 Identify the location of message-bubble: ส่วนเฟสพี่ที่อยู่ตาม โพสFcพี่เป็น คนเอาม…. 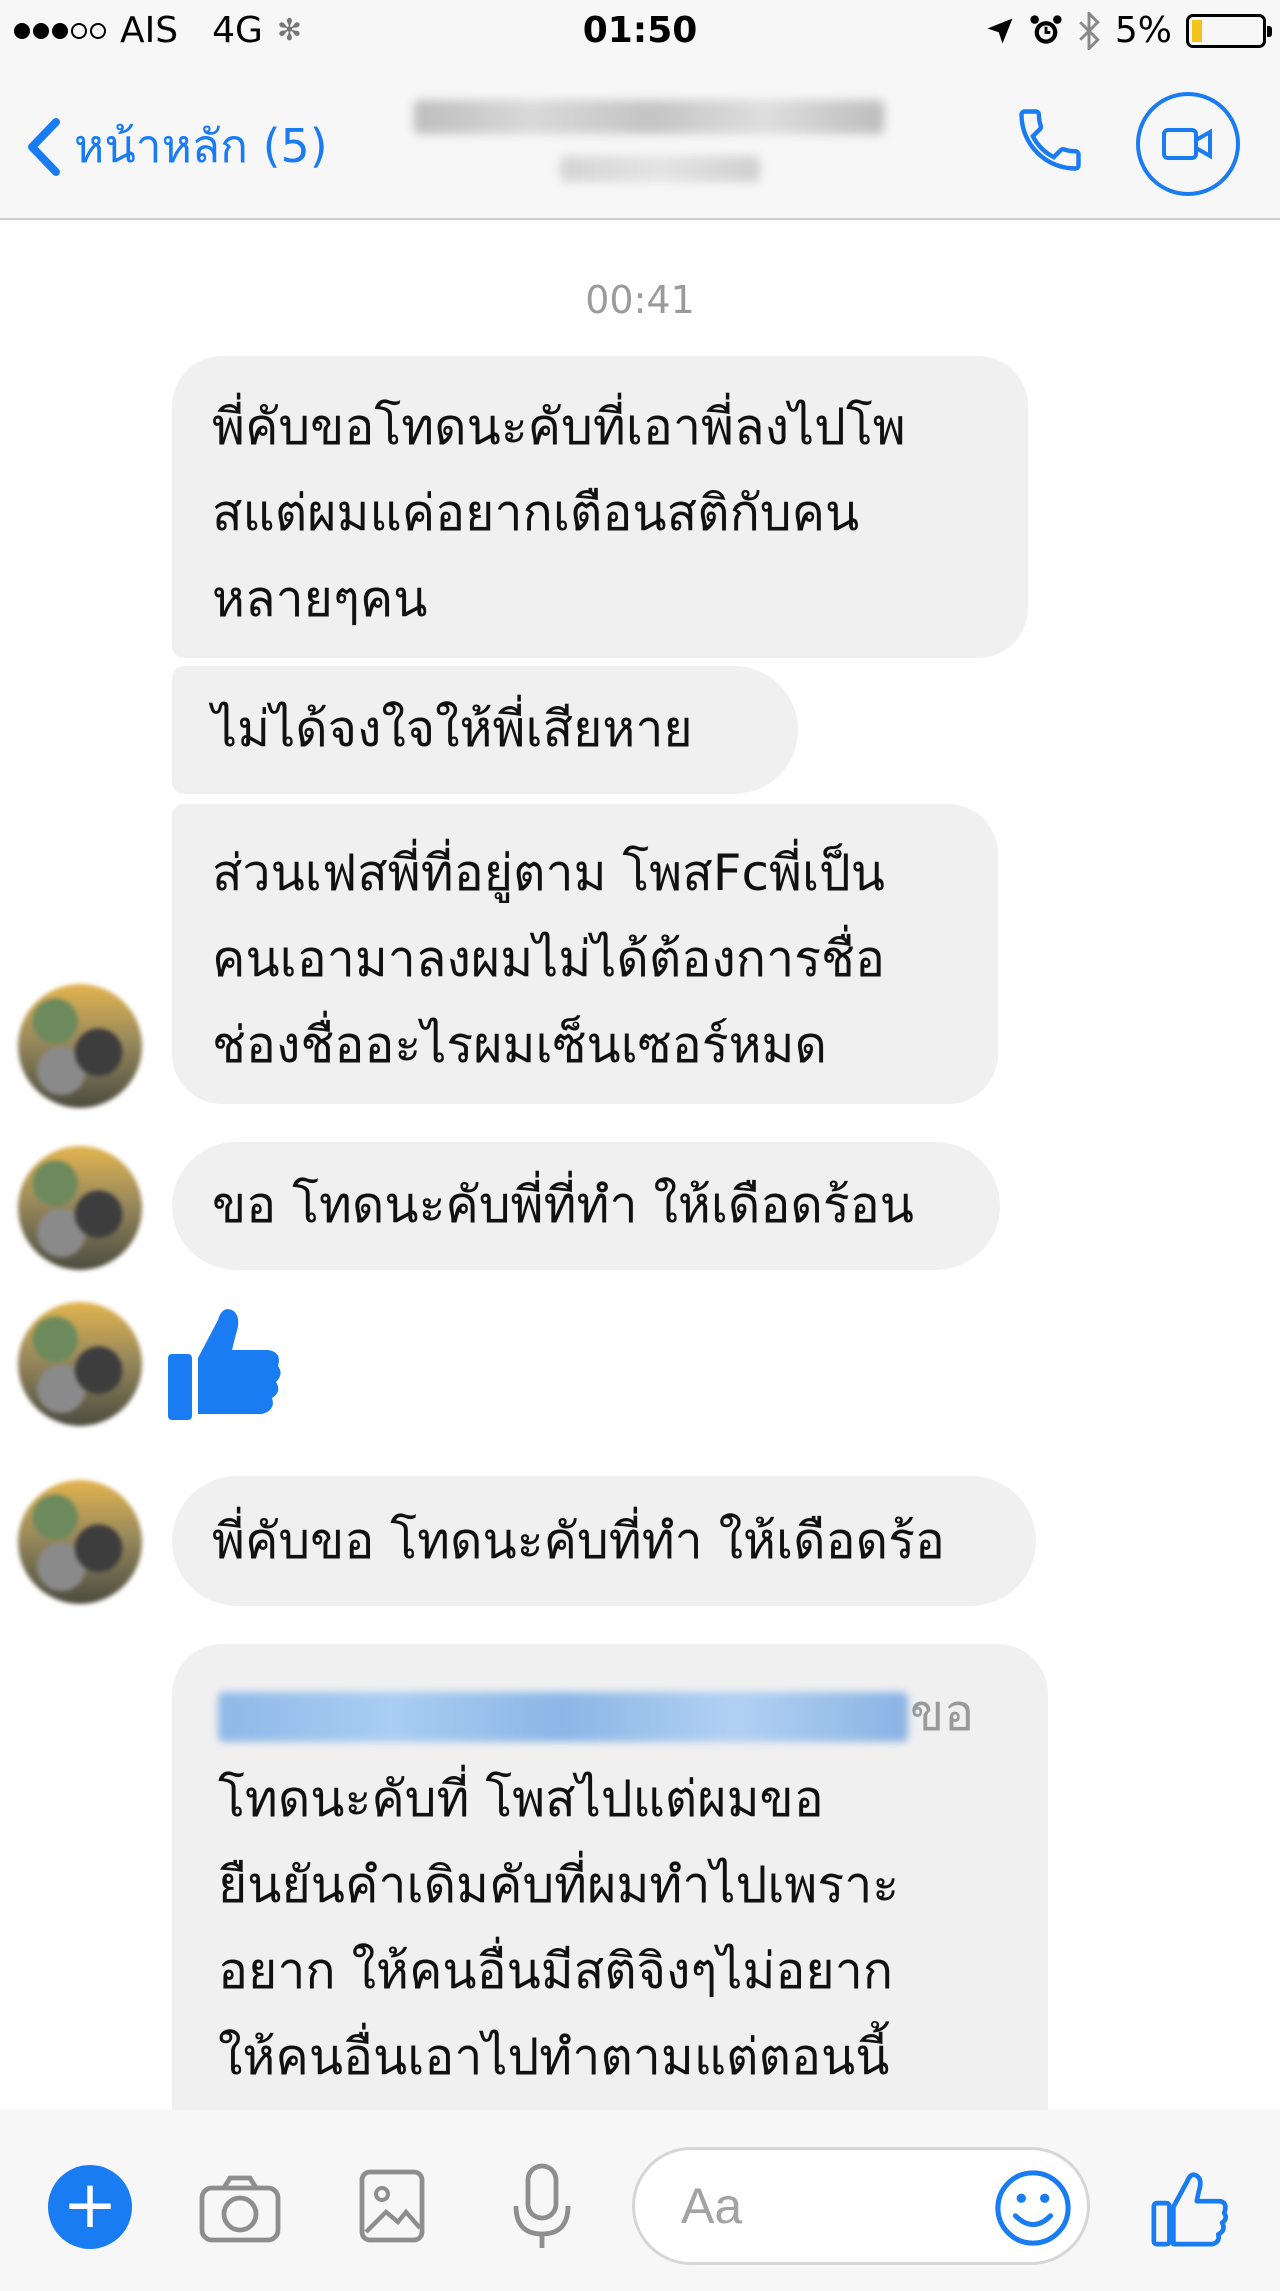
(585, 954).